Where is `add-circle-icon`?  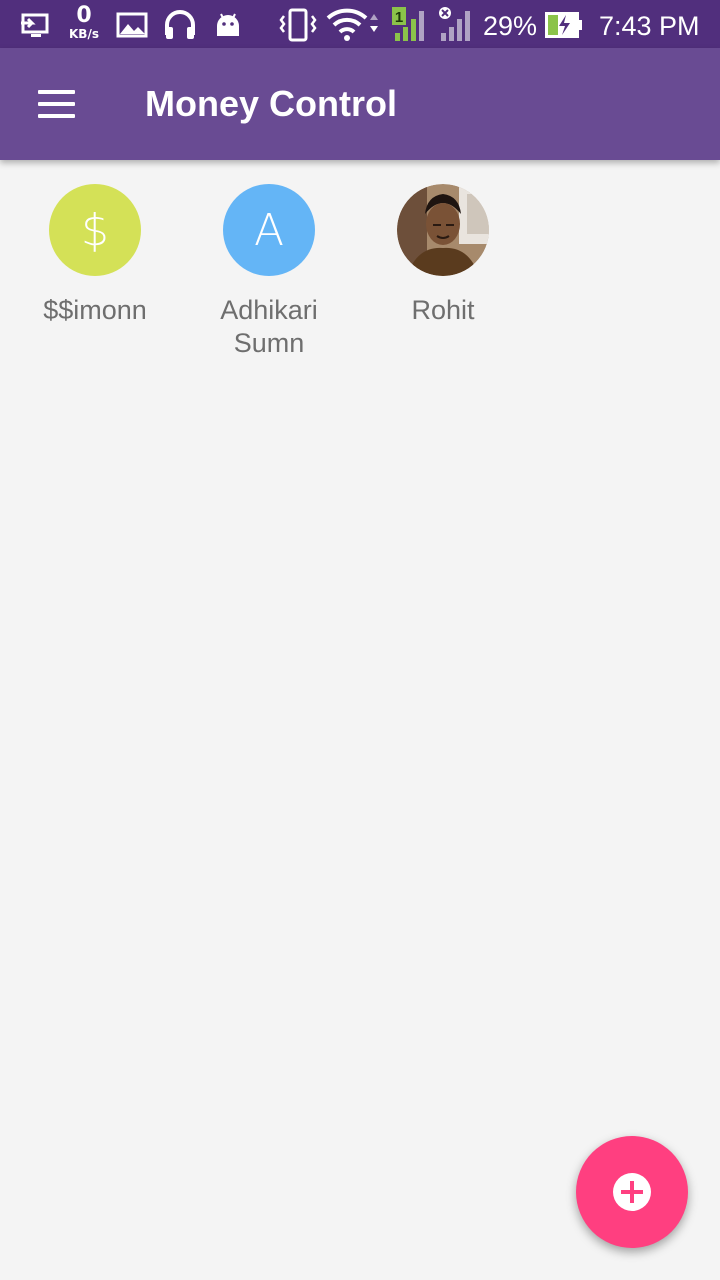
add-circle-icon is located at coordinates (632, 1192).